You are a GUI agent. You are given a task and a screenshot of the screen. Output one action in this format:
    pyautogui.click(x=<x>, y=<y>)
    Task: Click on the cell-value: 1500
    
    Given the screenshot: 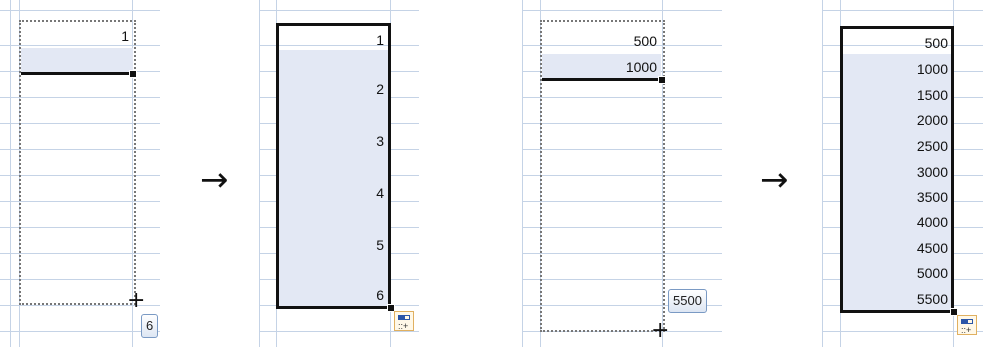 What is the action you would take?
    pyautogui.click(x=896, y=95)
    